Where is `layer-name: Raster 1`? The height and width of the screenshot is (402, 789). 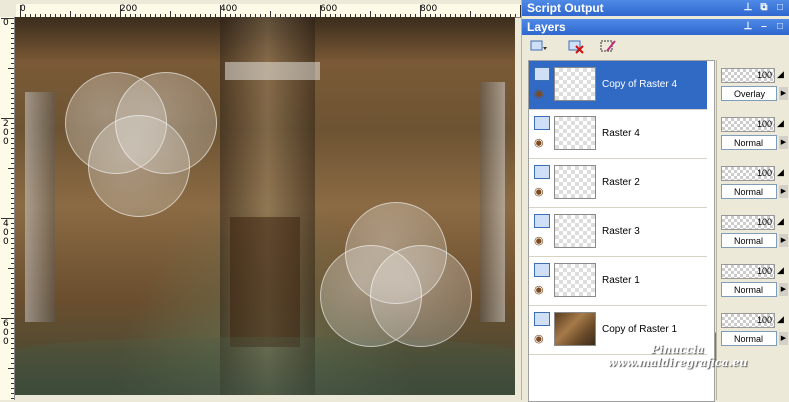
layer-name: Raster 1 is located at coordinates (621, 280).